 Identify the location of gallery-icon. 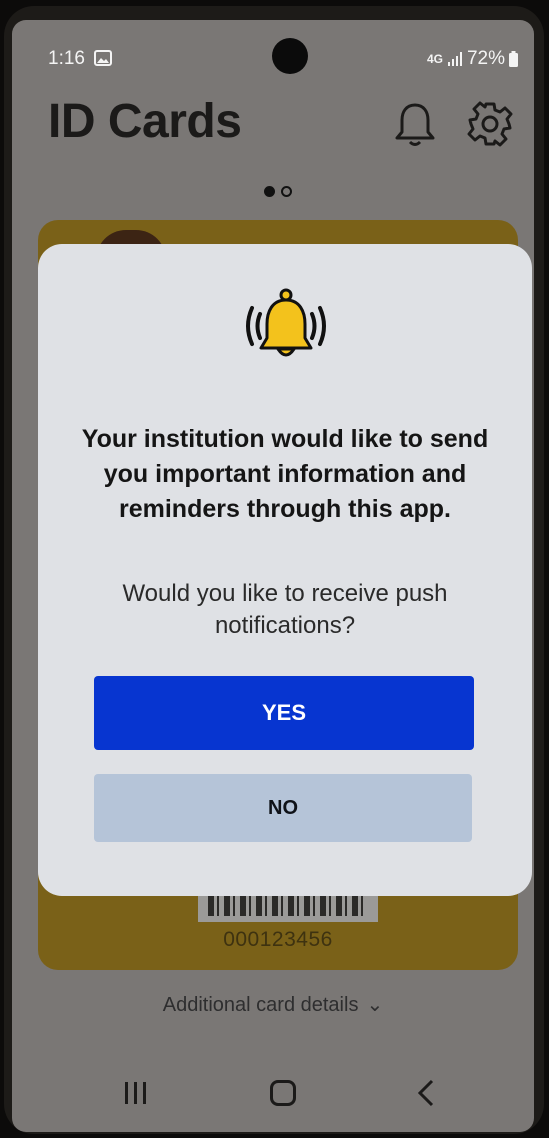
(103, 58).